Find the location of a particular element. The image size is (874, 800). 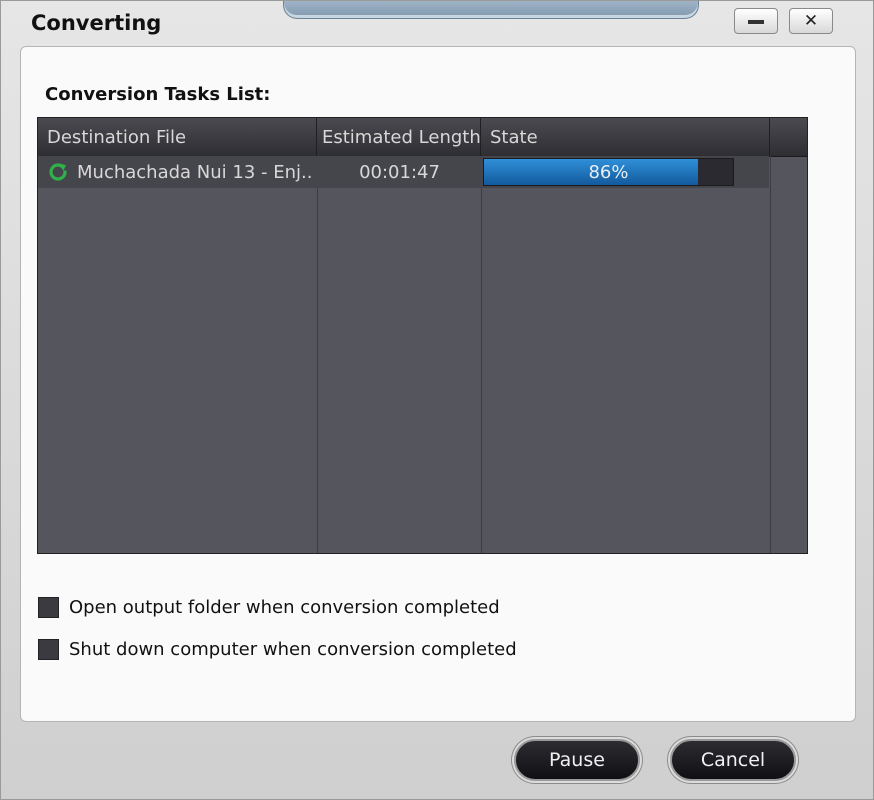

open-folder-checkbox is located at coordinates (48, 607).